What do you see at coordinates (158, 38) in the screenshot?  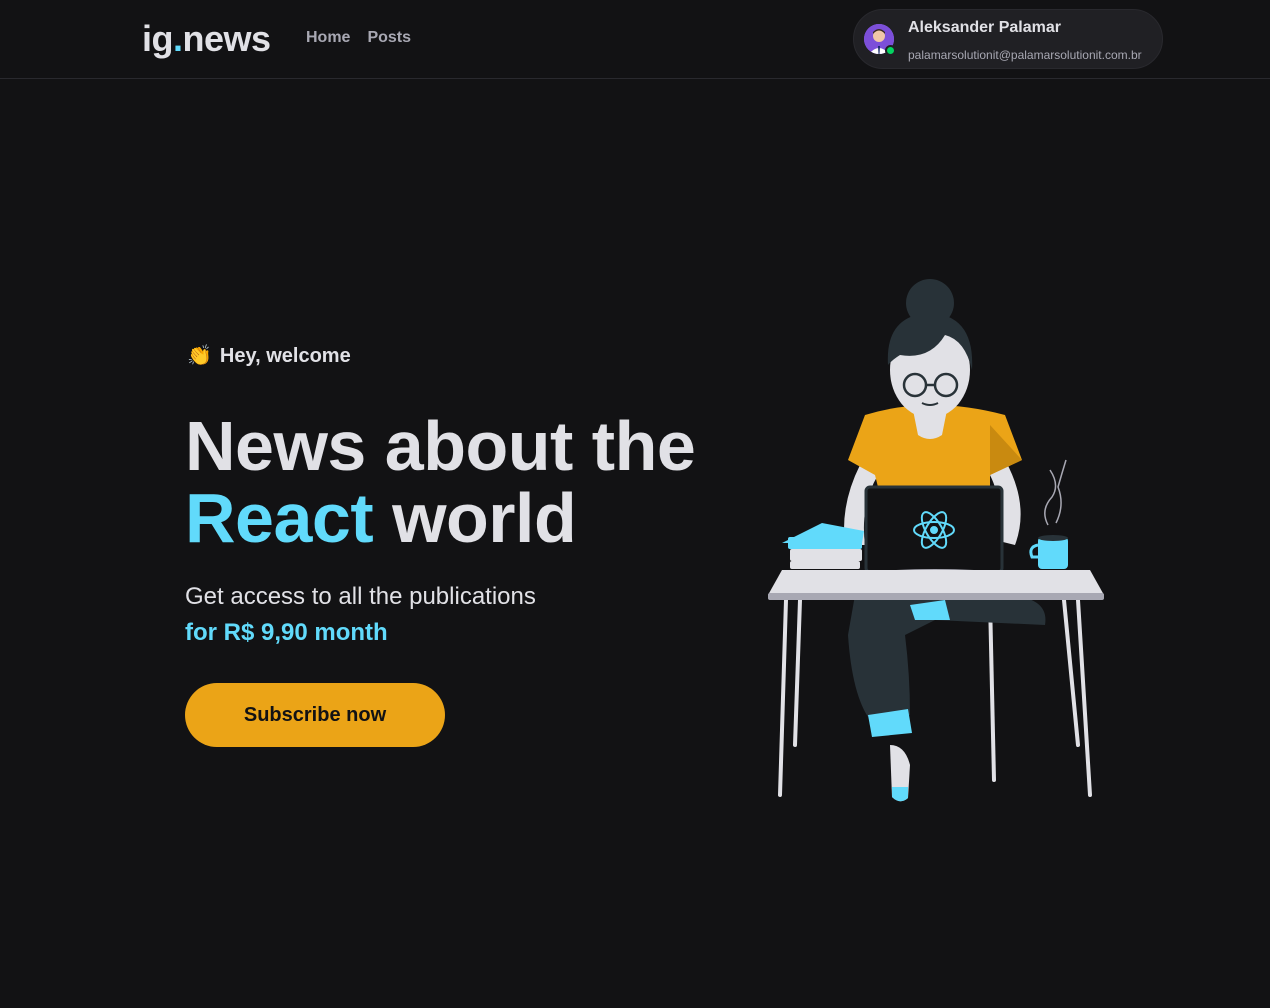 I see `logo-prefix: ig` at bounding box center [158, 38].